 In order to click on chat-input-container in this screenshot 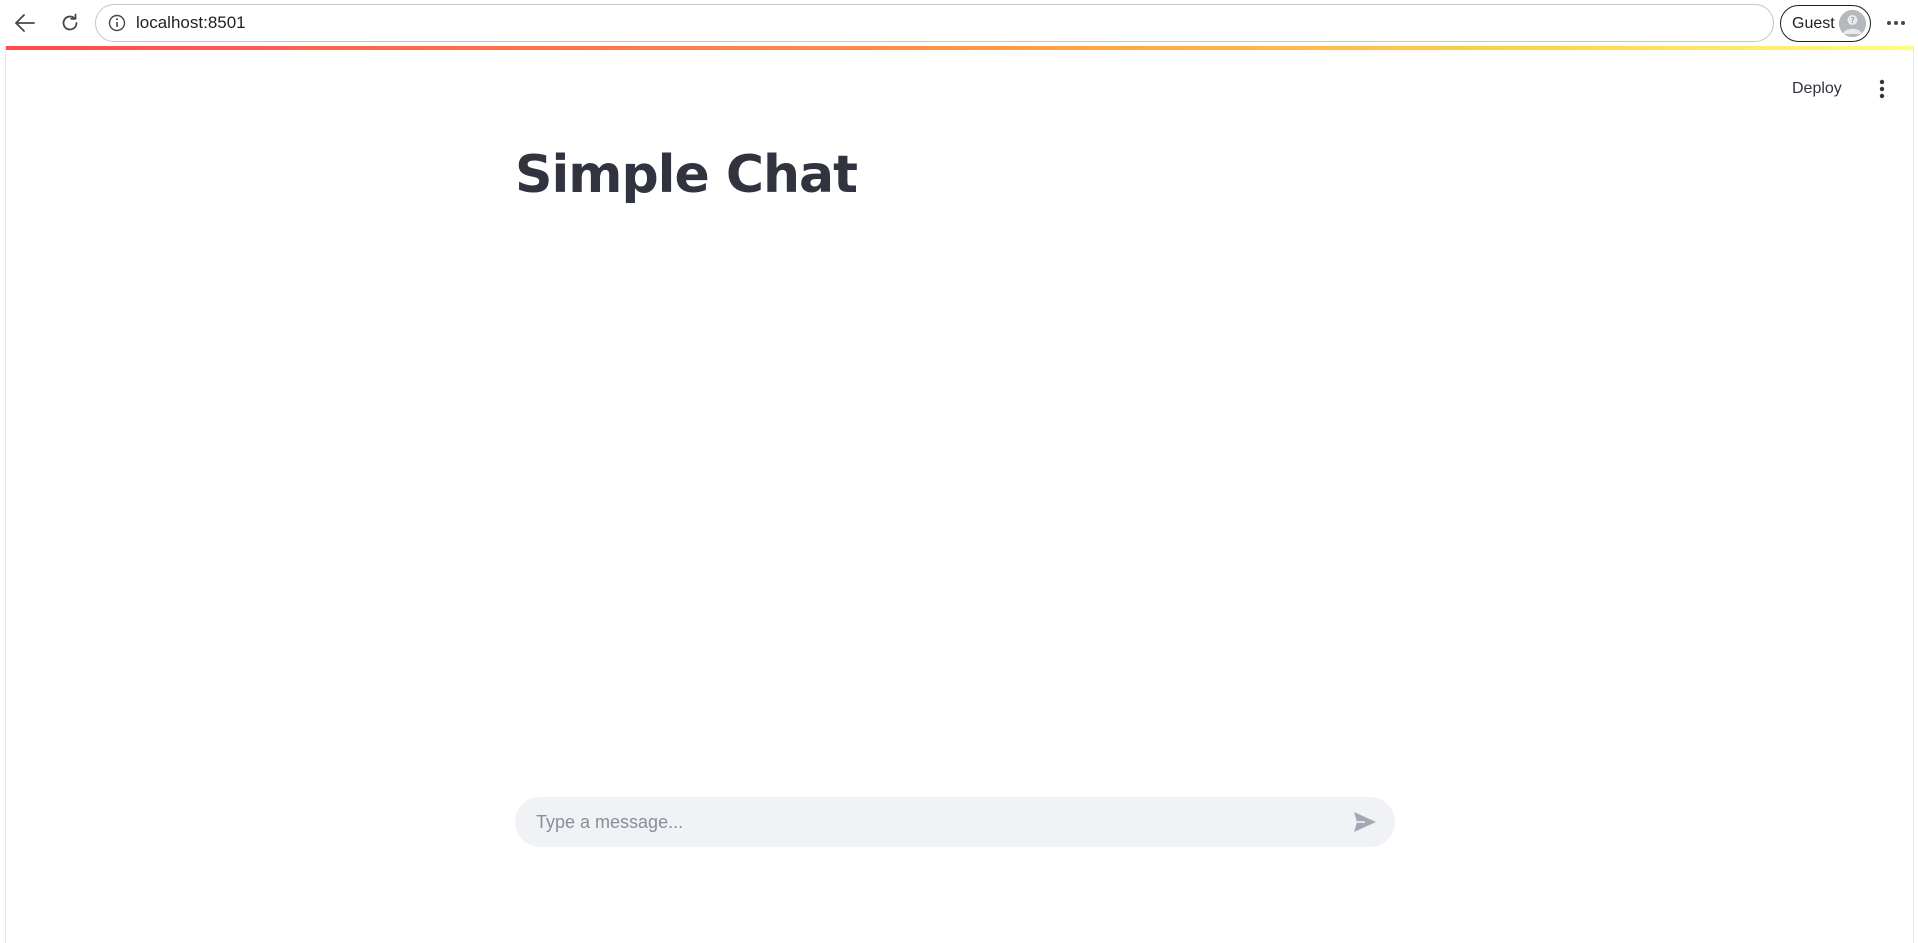, I will do `click(955, 822)`.